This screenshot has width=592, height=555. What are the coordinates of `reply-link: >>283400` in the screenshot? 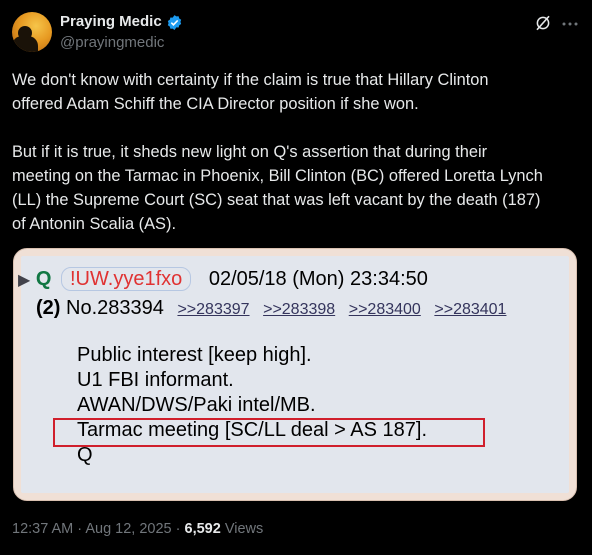 It's located at (384, 309).